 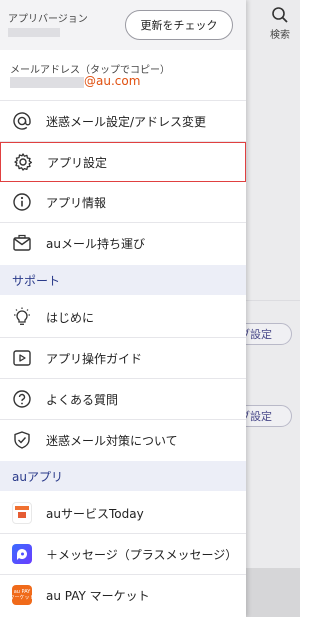 I want to click on version-label: アプリバージョン, so click(x=48, y=19).